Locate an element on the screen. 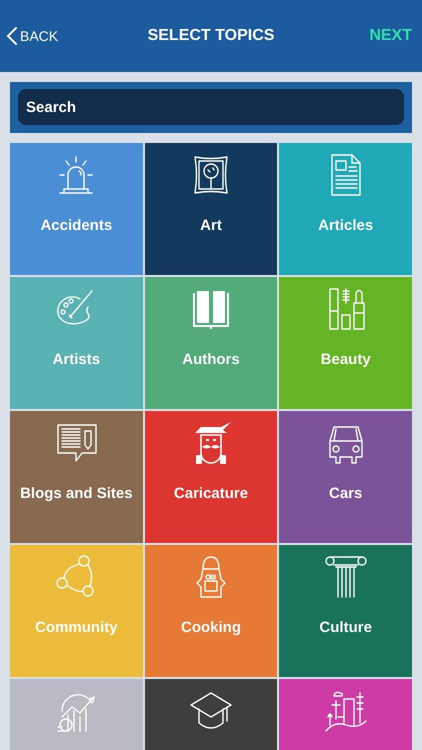  topic-label: Articles is located at coordinates (346, 225).